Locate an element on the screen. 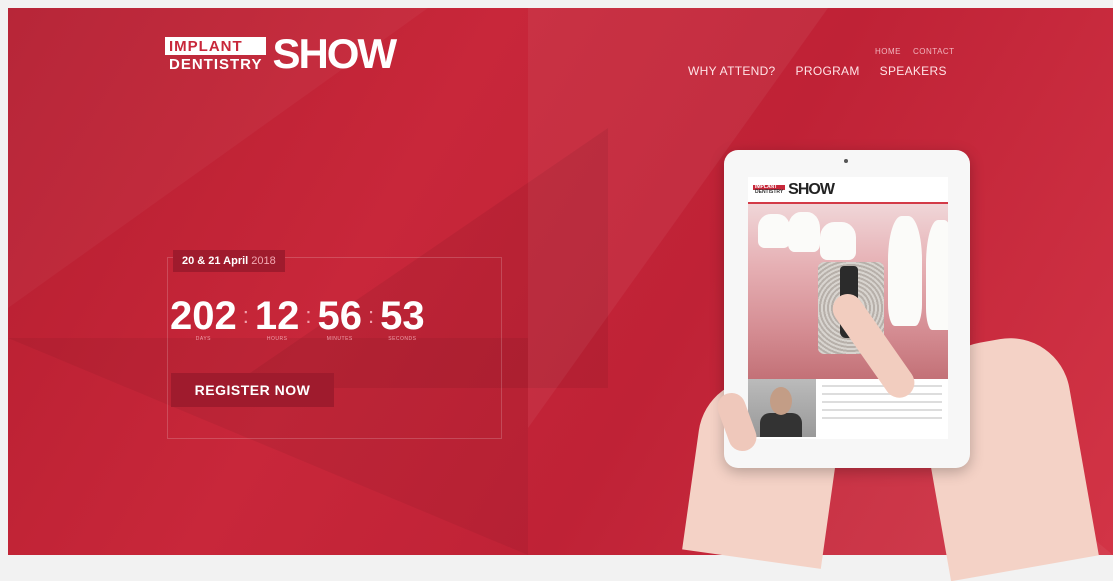  countdown-seconds-label: SECONDS is located at coordinates (402, 339).